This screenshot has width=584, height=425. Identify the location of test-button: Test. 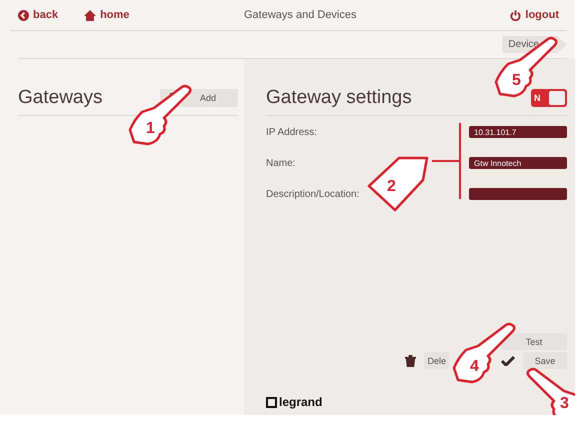
(534, 341).